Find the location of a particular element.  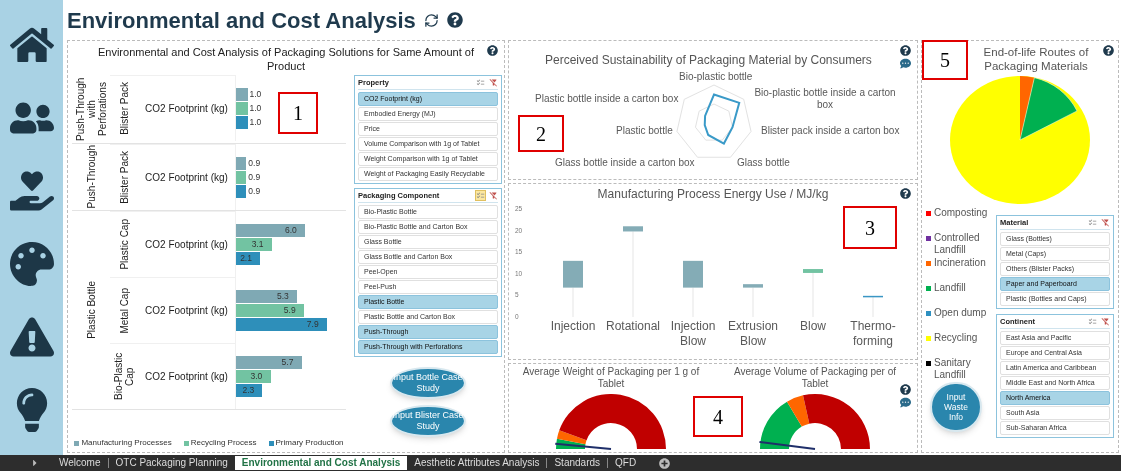

axis-label: Plastic bottle is located at coordinates (644, 131).